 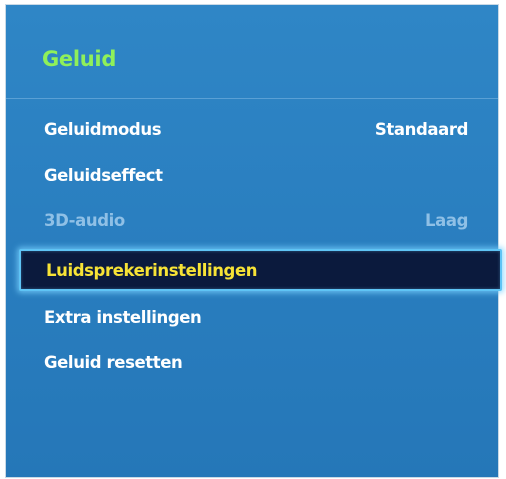 I want to click on menu-item-geluidseffect: Geluidseffect, so click(x=257, y=175).